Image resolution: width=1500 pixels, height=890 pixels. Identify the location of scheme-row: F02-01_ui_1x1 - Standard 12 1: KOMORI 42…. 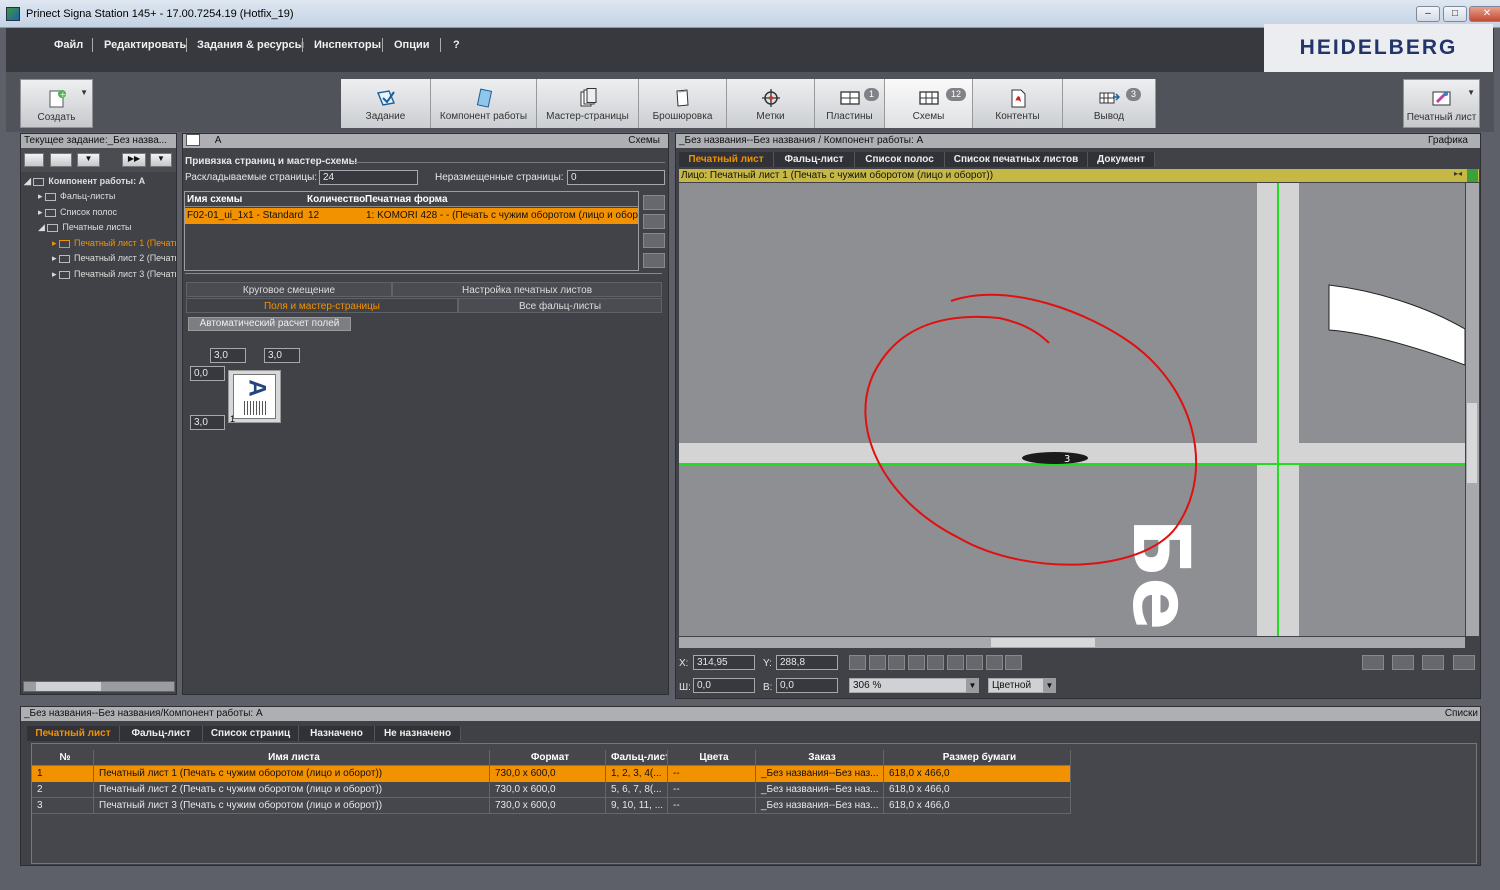
(411, 216).